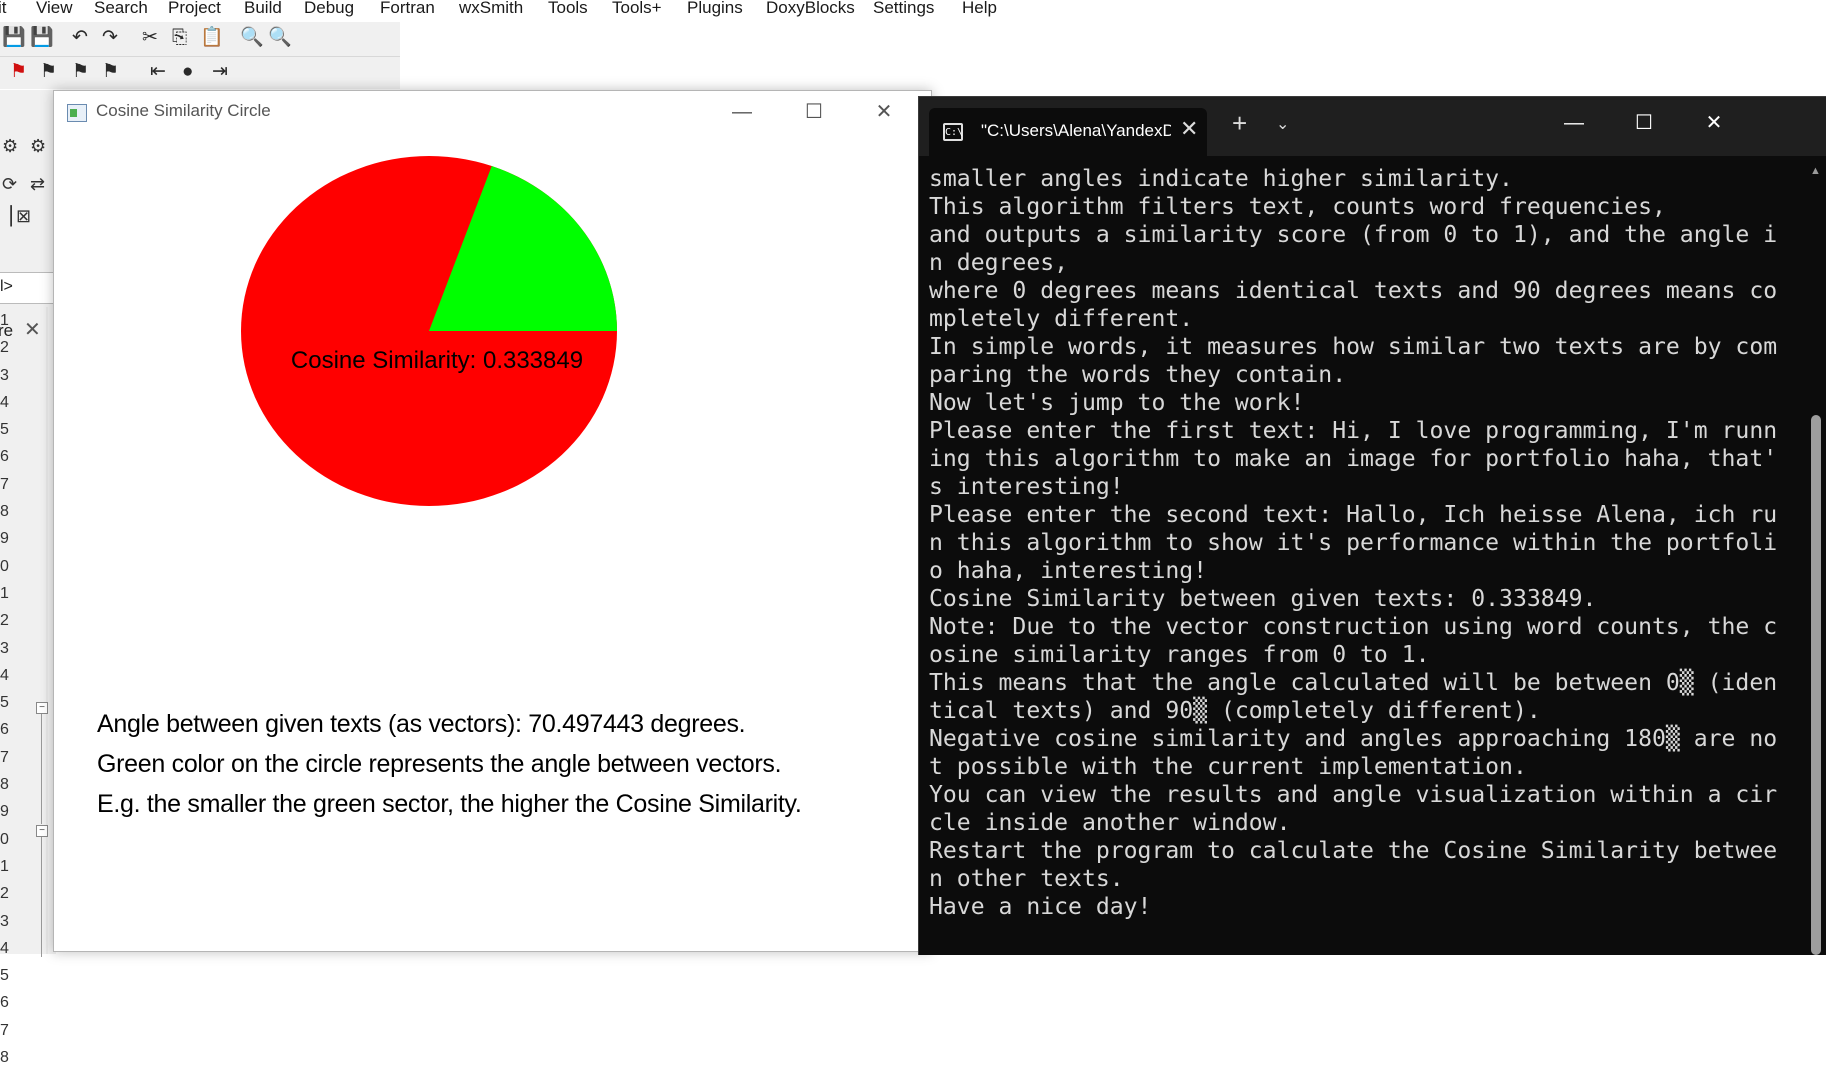  I want to click on tab-dropdown-button: ⌄, so click(1282, 124).